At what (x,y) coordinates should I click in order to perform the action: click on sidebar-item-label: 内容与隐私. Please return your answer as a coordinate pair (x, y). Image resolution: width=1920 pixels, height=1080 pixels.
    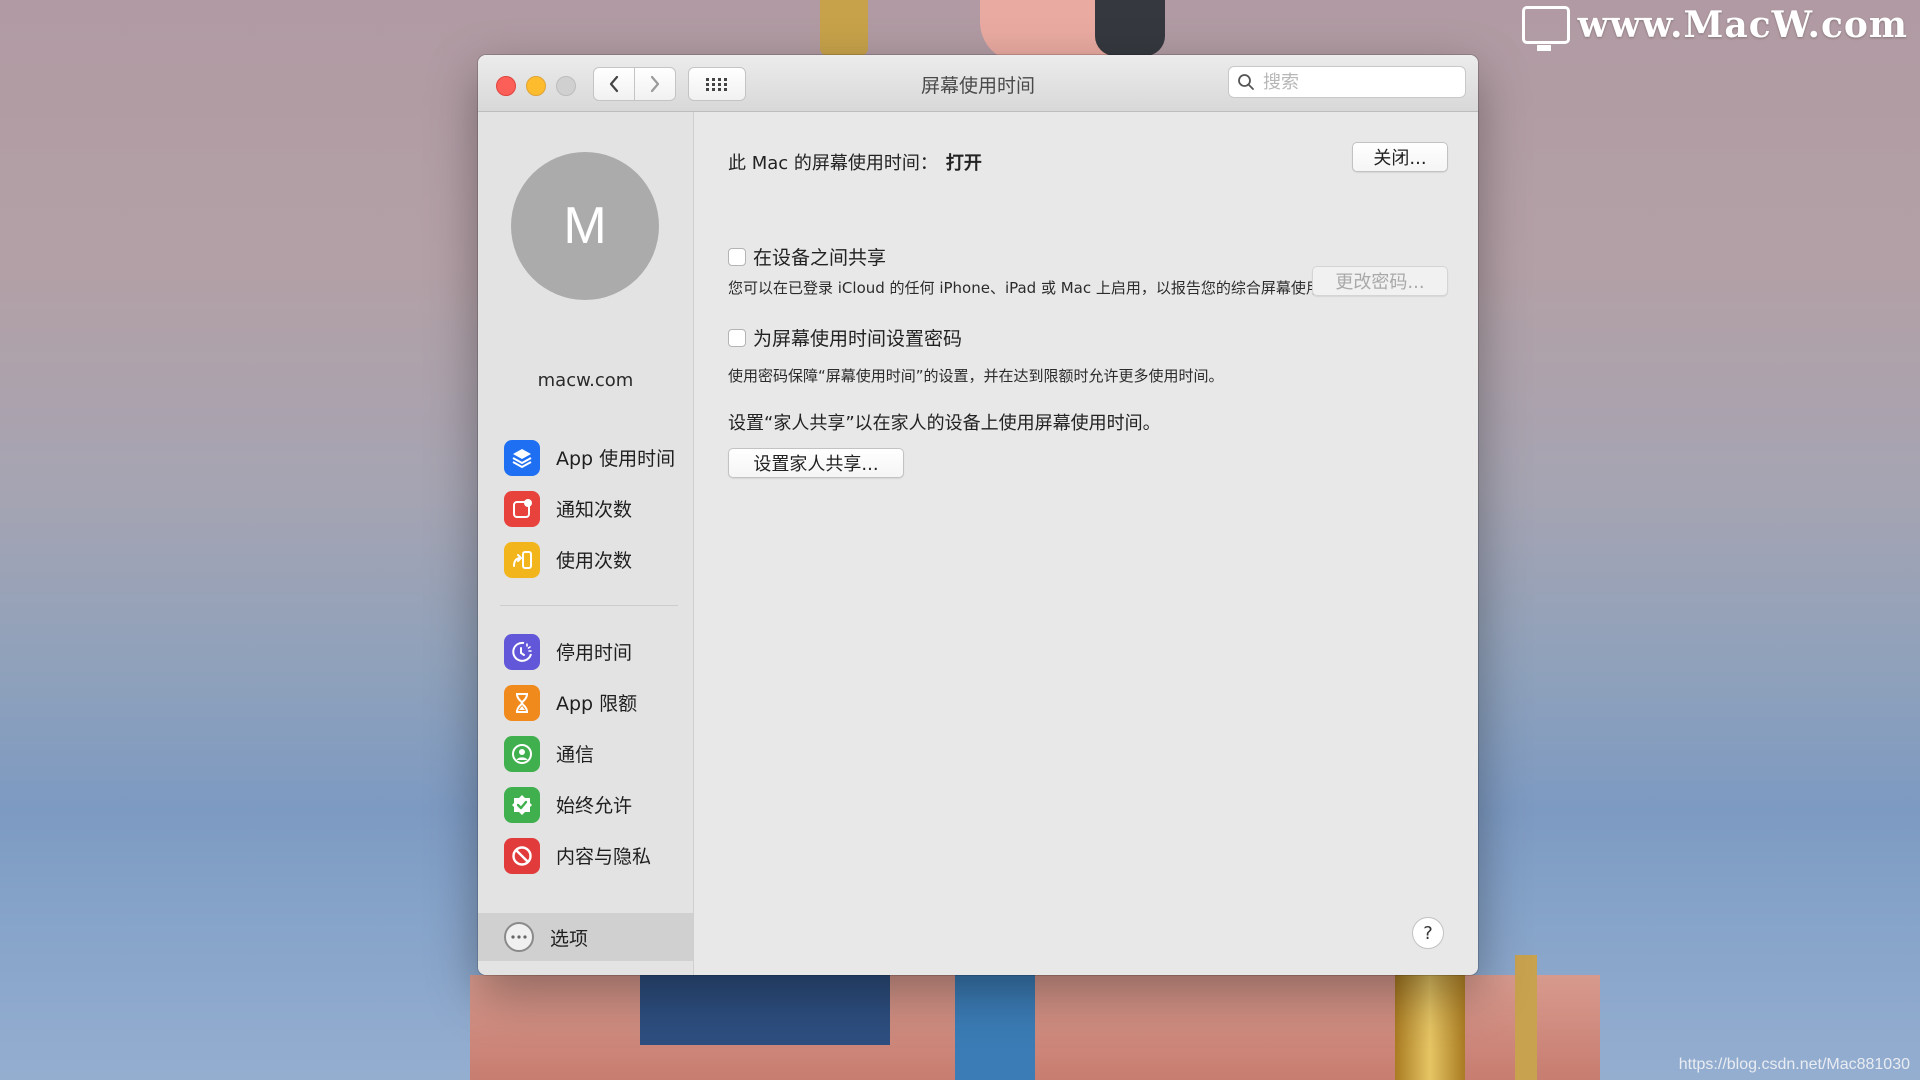
    Looking at the image, I should click on (604, 857).